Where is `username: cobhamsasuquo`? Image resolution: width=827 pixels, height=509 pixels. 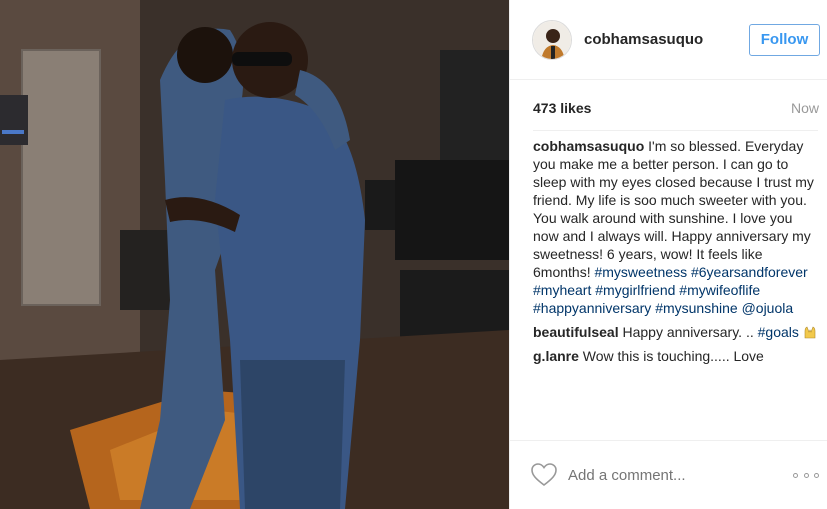
username: cobhamsasuquo is located at coordinates (666, 39).